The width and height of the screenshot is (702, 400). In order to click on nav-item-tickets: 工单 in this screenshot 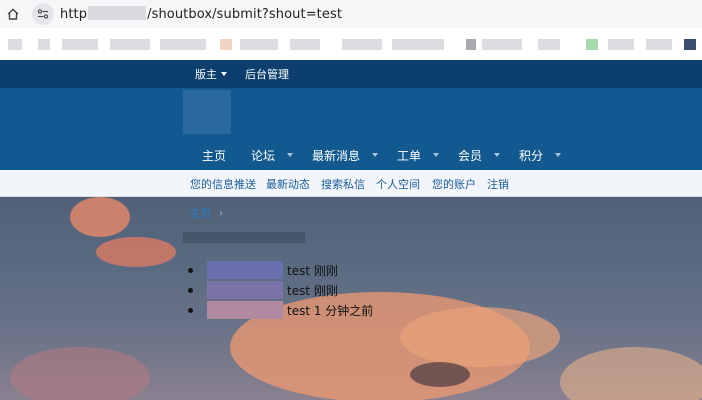, I will do `click(418, 155)`.